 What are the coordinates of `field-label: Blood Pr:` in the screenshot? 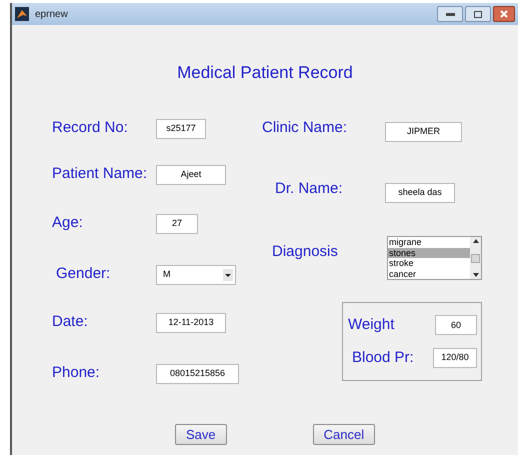 It's located at (382, 358).